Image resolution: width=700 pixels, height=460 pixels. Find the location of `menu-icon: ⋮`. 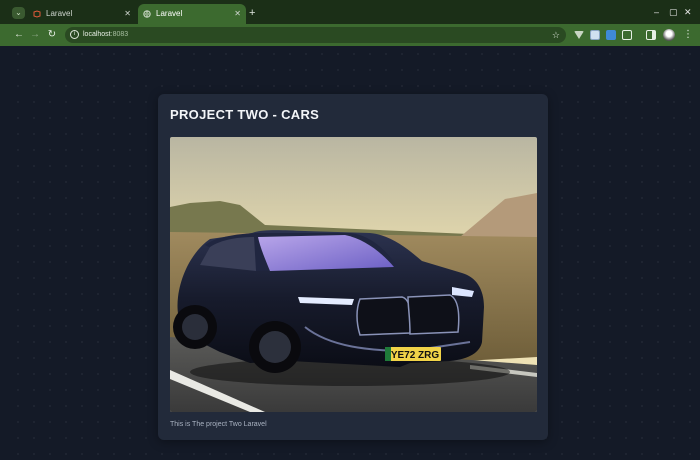

menu-icon: ⋮ is located at coordinates (688, 35).